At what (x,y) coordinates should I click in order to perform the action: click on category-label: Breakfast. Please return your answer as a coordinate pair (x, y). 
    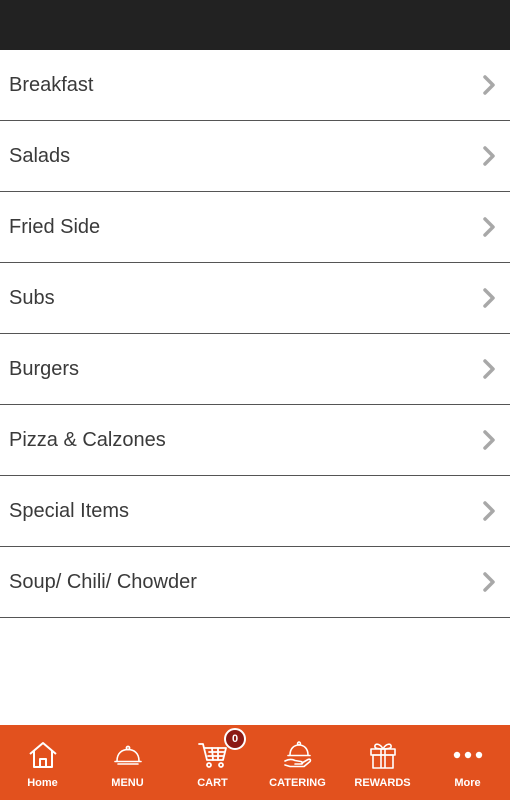
    Looking at the image, I should click on (51, 84).